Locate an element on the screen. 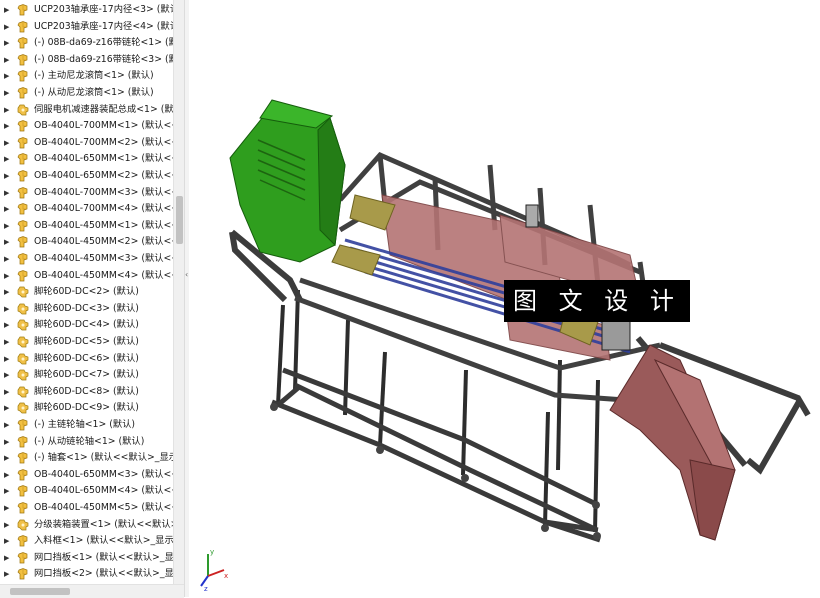  tree-item: ▶ OB-4040L-650MM<3> (默认<< is located at coordinates (89, 475).